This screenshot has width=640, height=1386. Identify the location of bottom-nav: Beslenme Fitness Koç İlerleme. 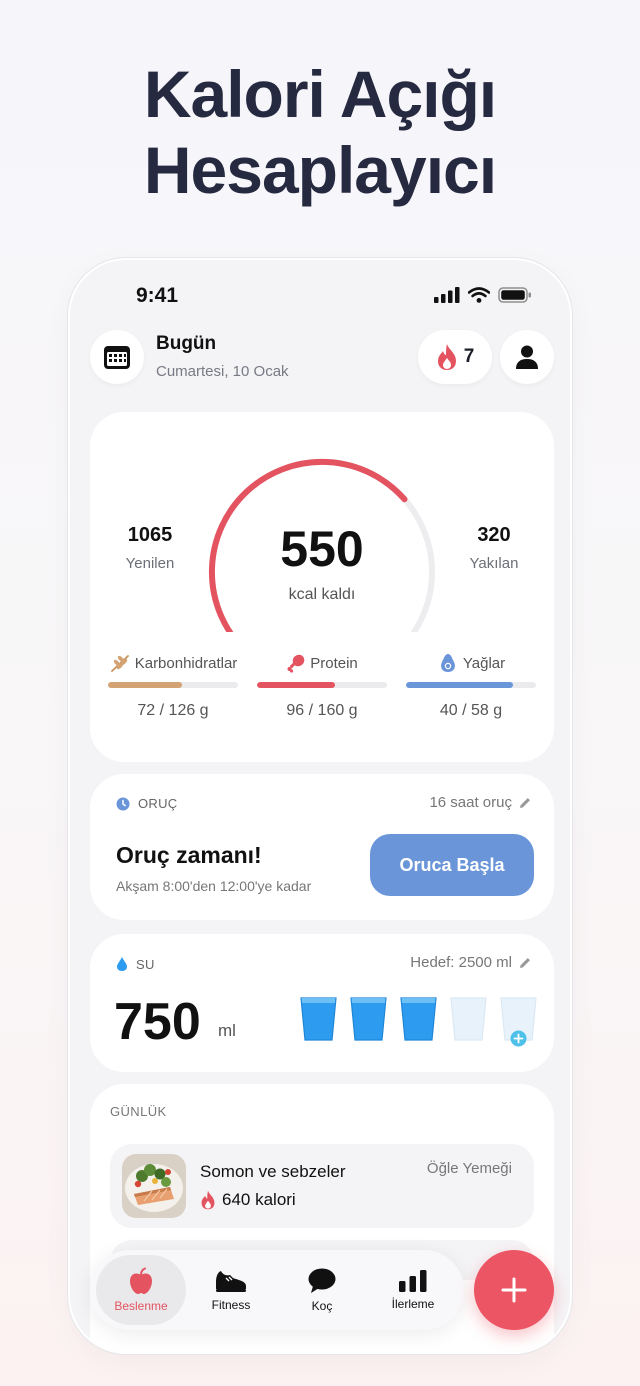
(277, 1290).